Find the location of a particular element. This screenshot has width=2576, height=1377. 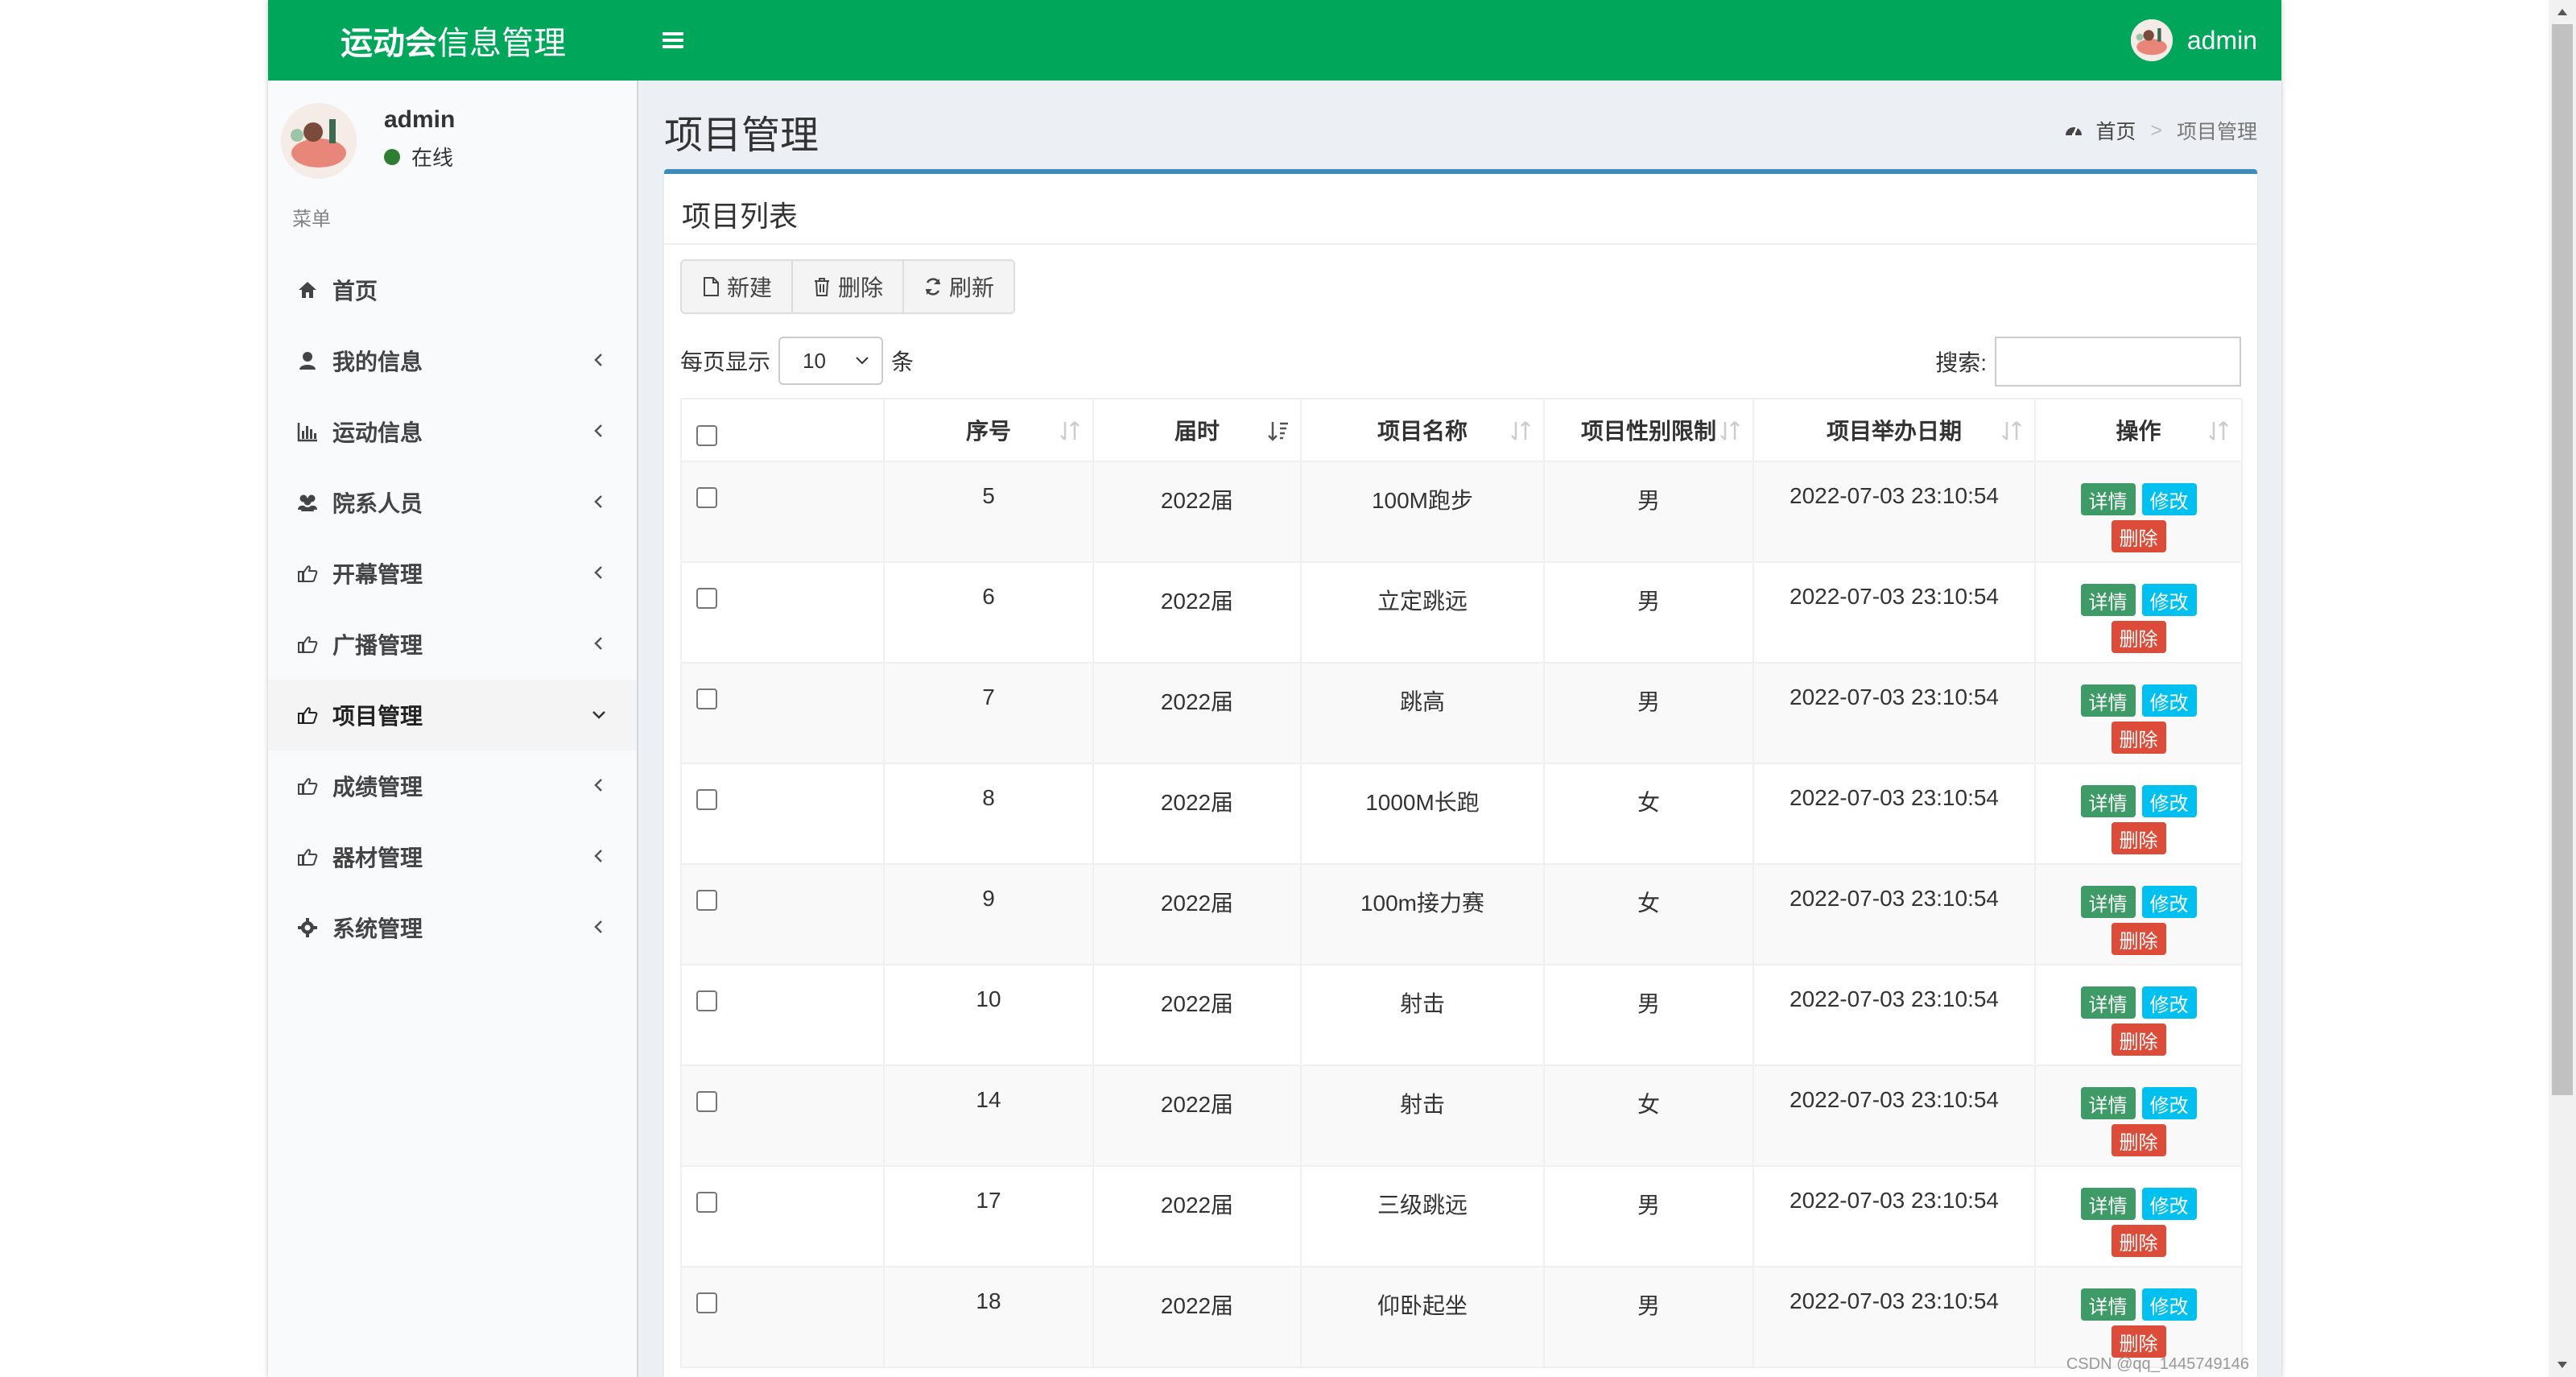

scroll-up-arrow-icon is located at coordinates (2562, 12).